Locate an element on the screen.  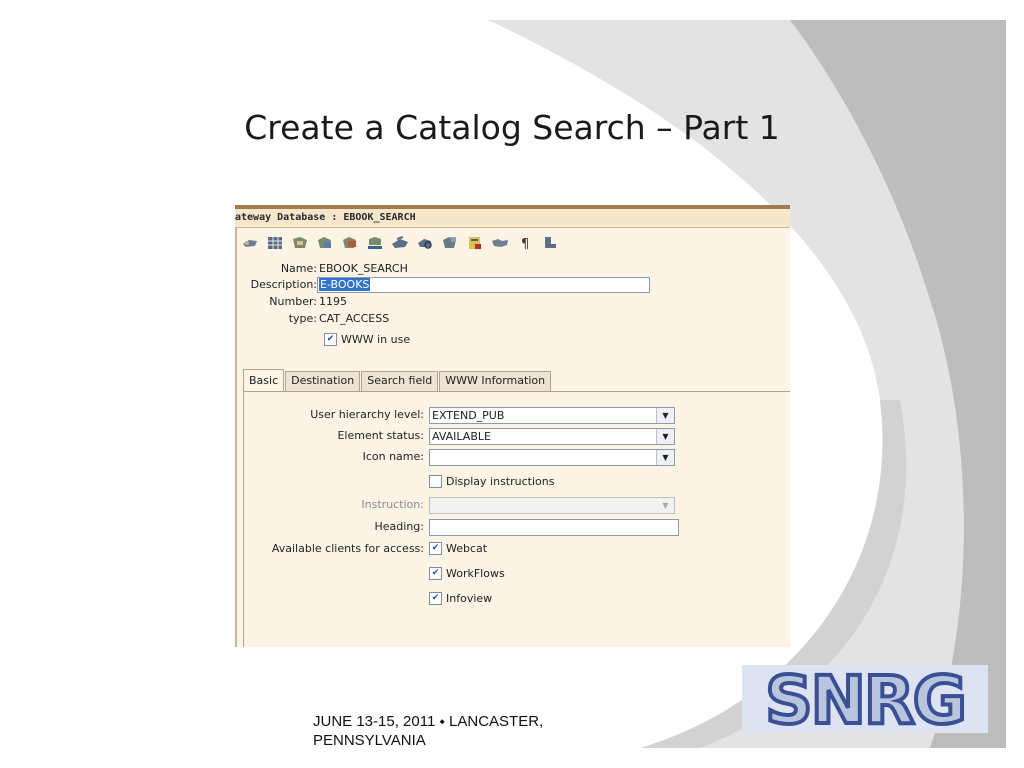
www-in-use-label: WWW in use is located at coordinates (376, 339).